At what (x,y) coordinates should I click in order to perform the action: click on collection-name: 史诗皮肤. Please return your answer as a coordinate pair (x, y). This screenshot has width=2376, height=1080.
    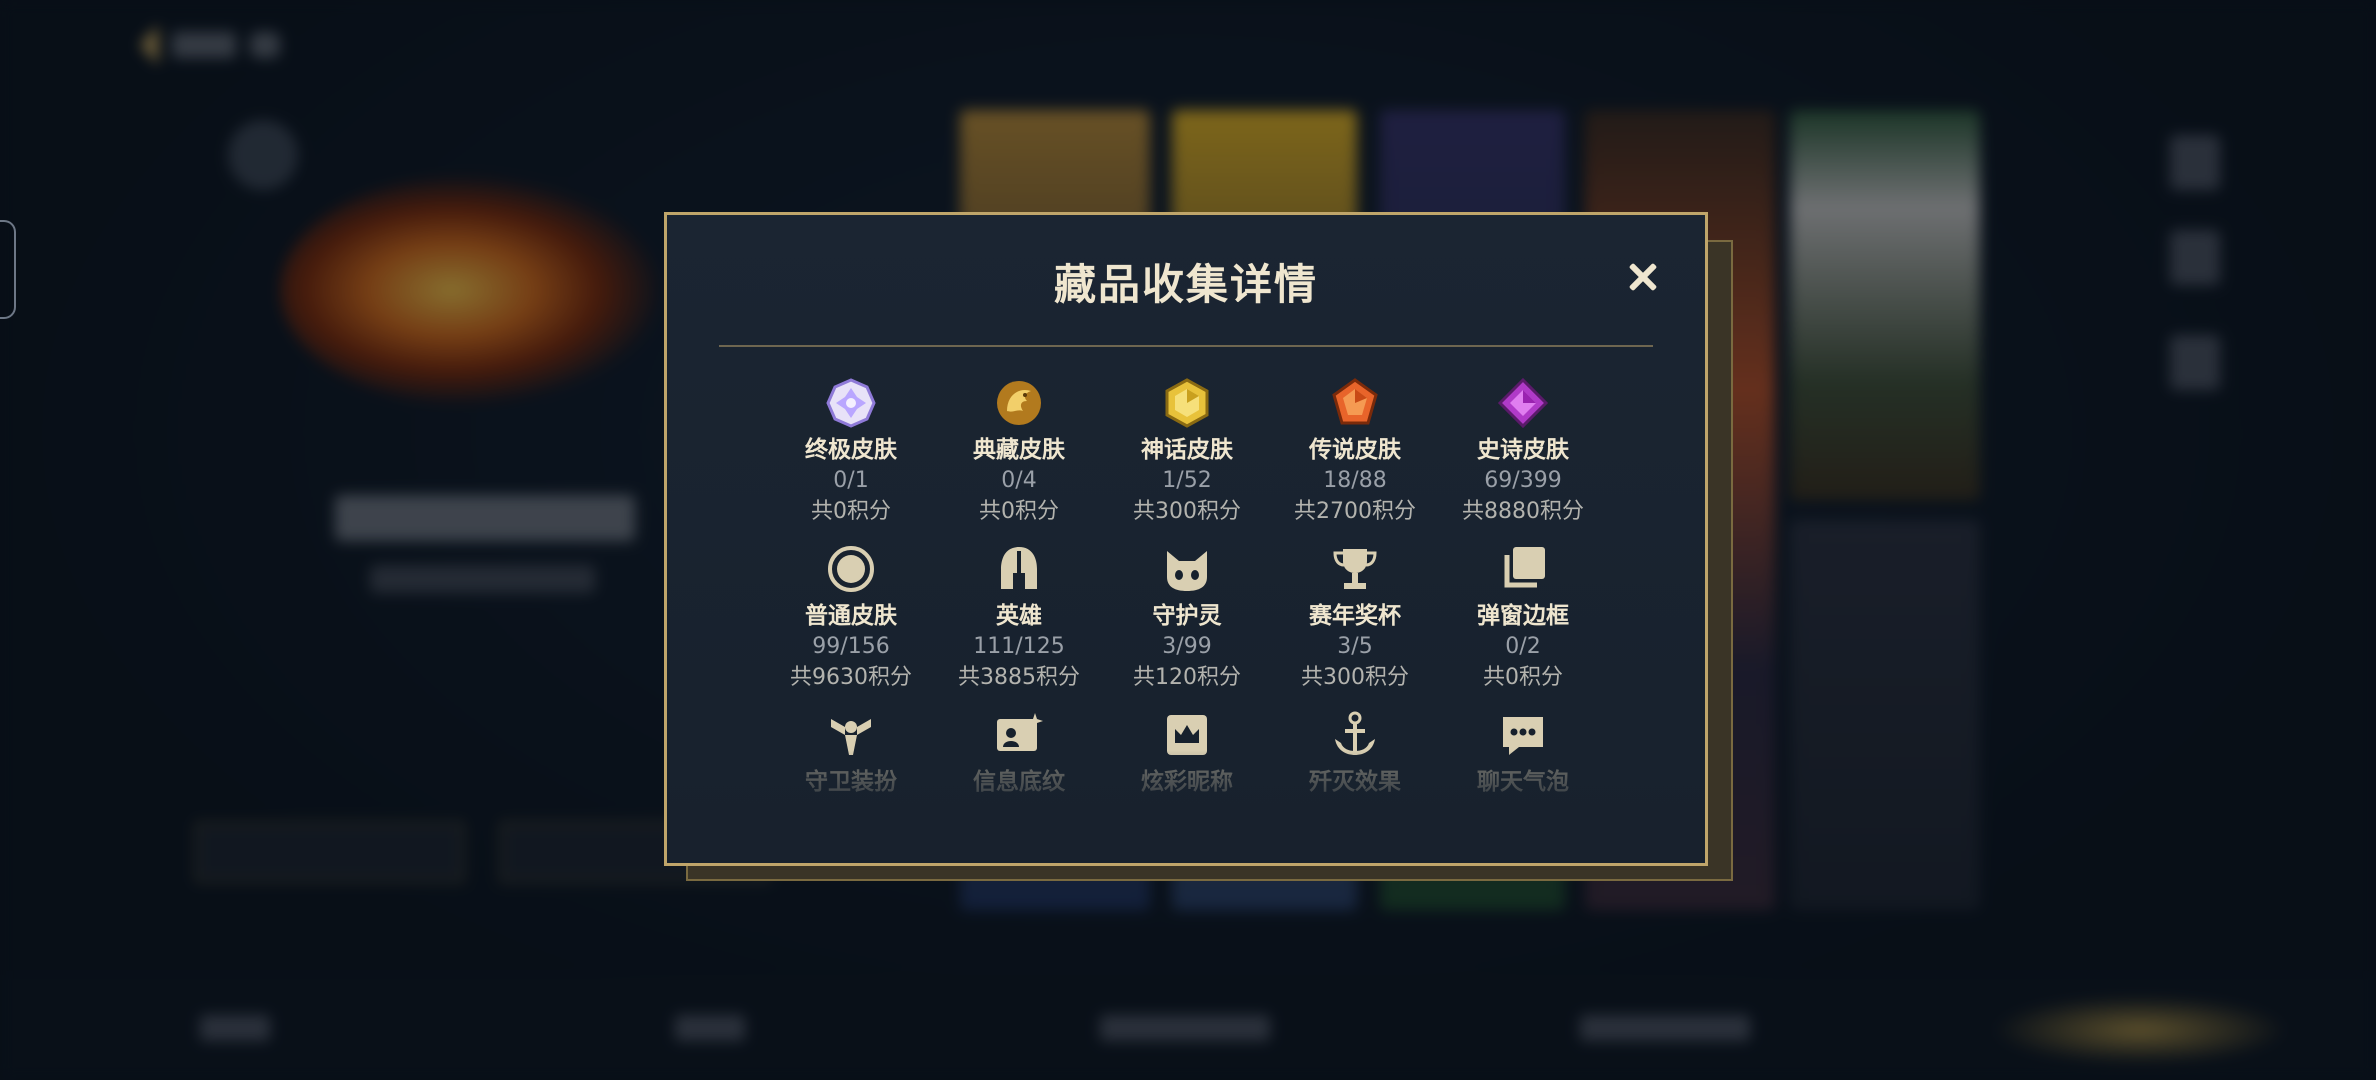
    Looking at the image, I should click on (1523, 450).